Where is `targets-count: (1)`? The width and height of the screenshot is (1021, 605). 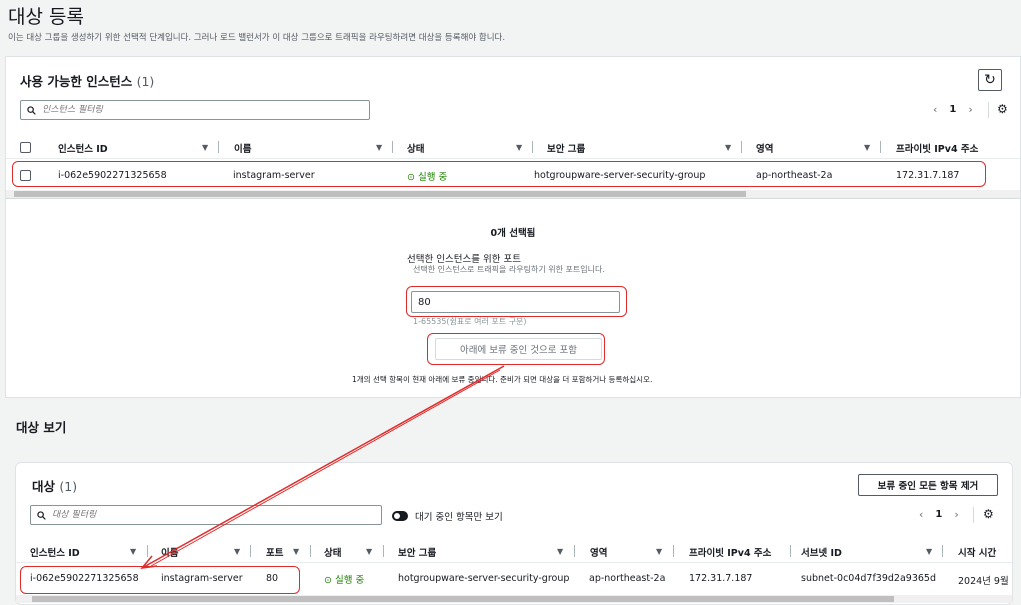 targets-count: (1) is located at coordinates (68, 486).